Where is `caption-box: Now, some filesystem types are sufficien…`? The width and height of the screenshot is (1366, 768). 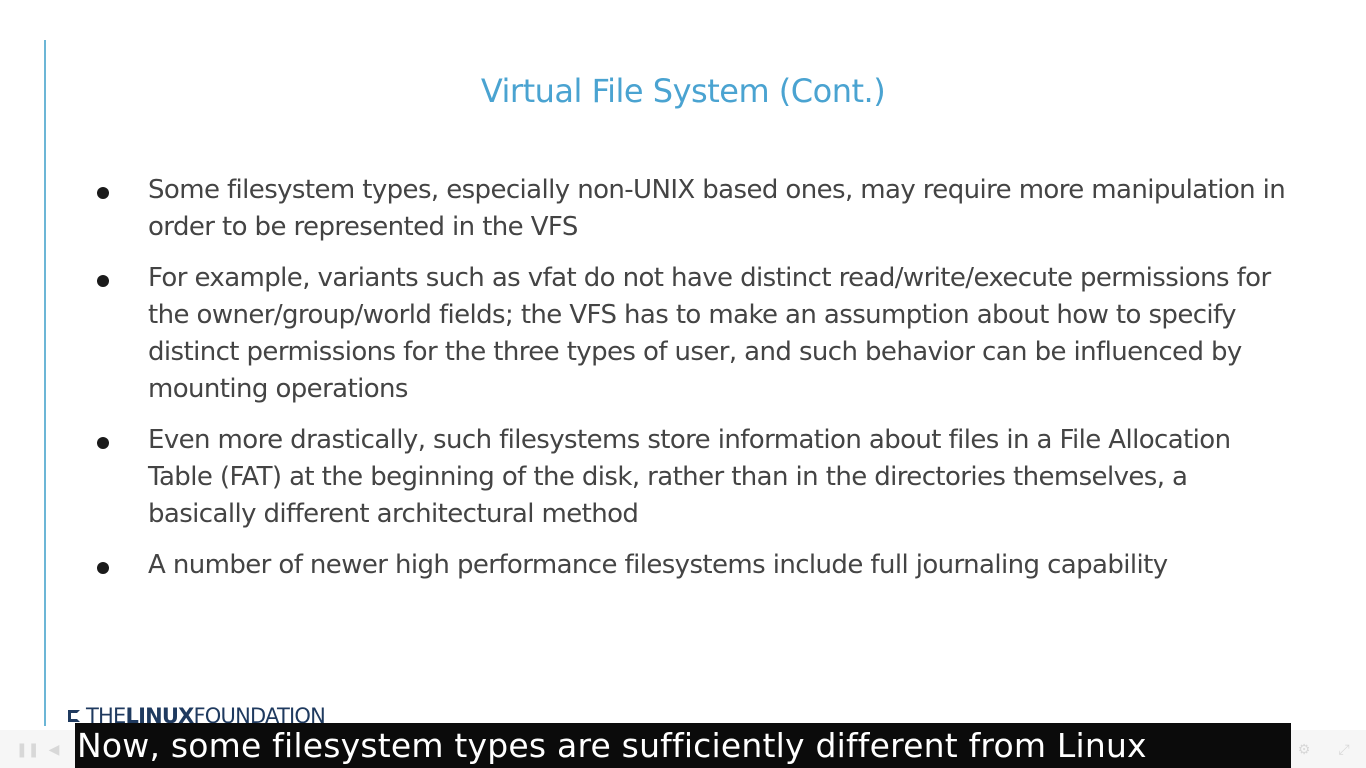
caption-box: Now, some filesystem types are sufficien… is located at coordinates (683, 745).